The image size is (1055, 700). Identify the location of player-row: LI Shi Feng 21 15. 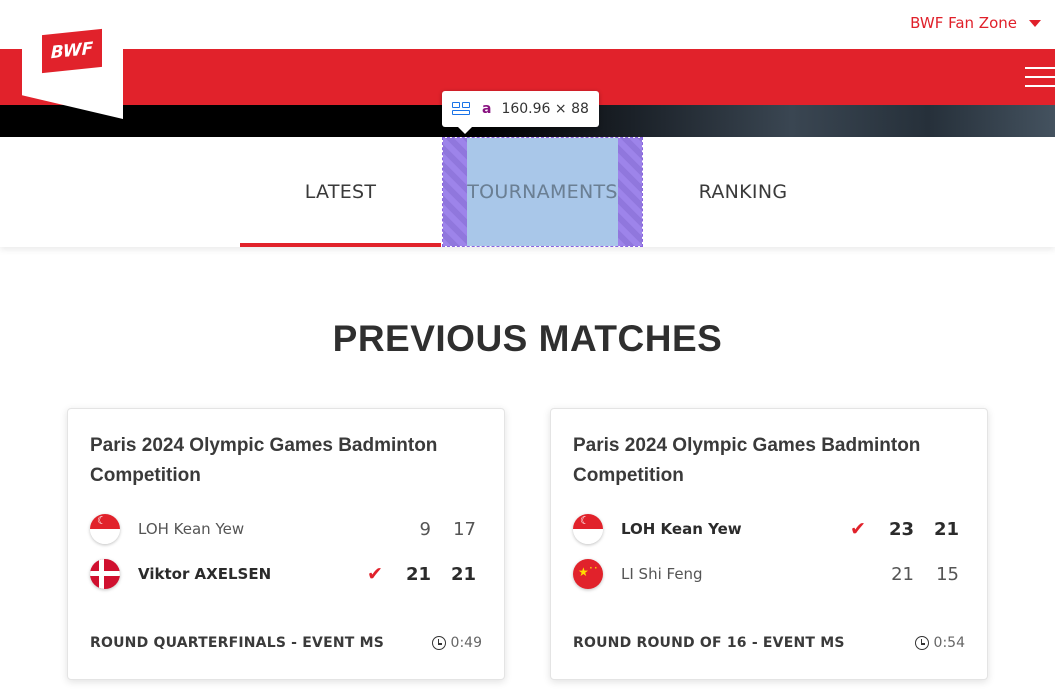
(766, 574).